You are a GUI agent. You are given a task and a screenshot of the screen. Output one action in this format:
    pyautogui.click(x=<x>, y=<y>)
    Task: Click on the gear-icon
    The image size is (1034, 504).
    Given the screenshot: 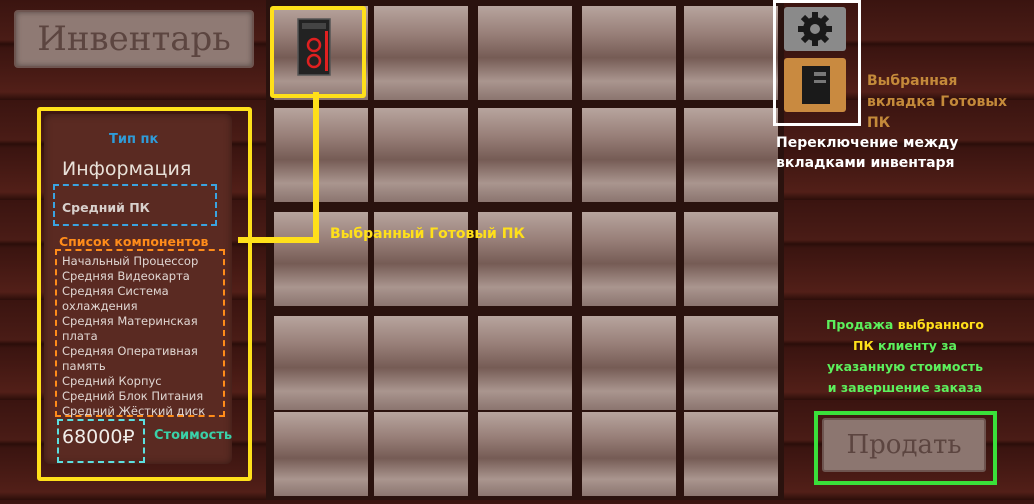 What is the action you would take?
    pyautogui.click(x=815, y=29)
    